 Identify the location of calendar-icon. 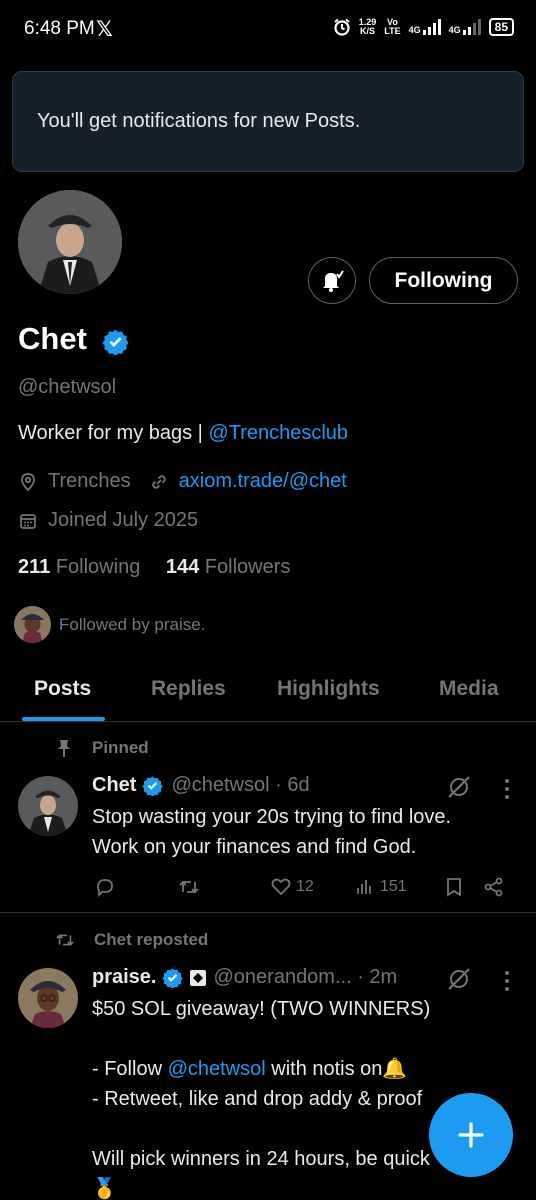
(28, 521).